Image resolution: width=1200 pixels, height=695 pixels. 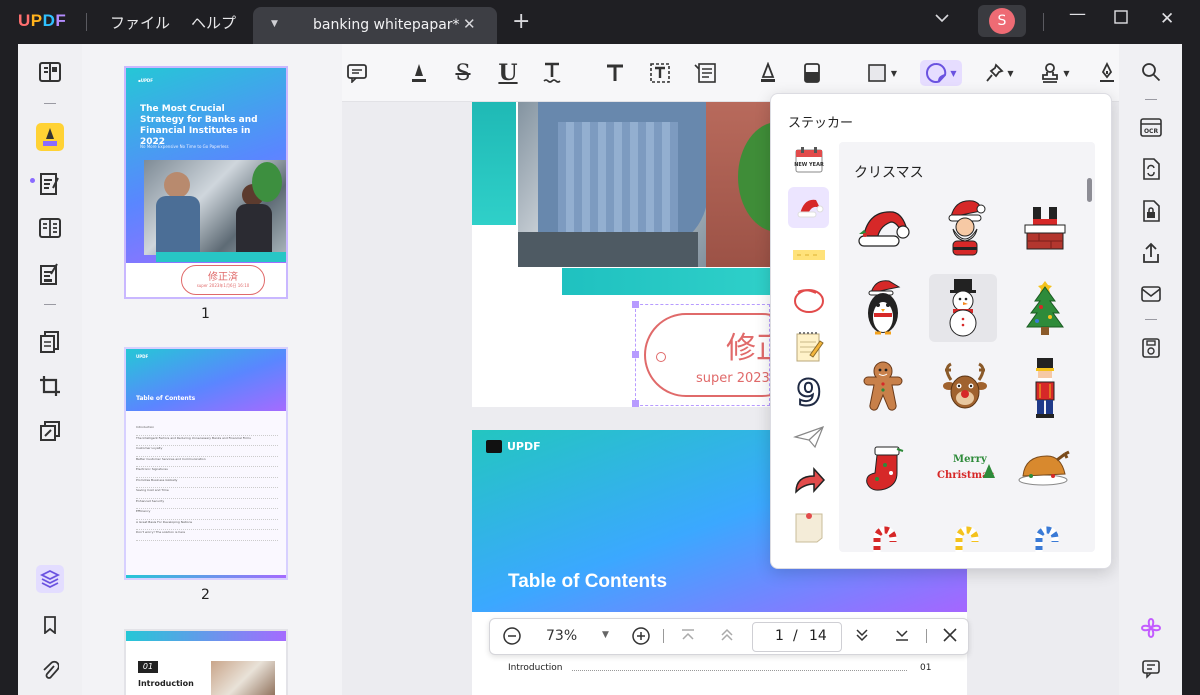 I want to click on fill-sign-icon, so click(x=50, y=274).